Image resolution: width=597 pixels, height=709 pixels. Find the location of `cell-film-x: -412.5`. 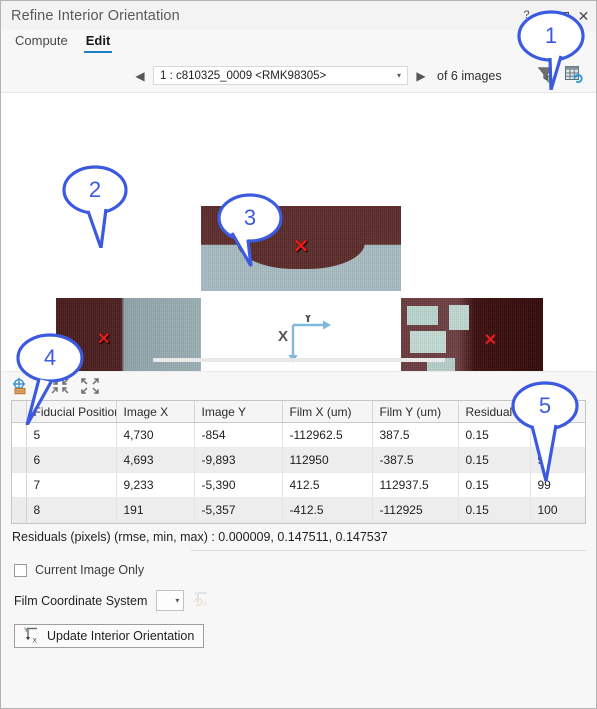

cell-film-x: -412.5 is located at coordinates (327, 510).